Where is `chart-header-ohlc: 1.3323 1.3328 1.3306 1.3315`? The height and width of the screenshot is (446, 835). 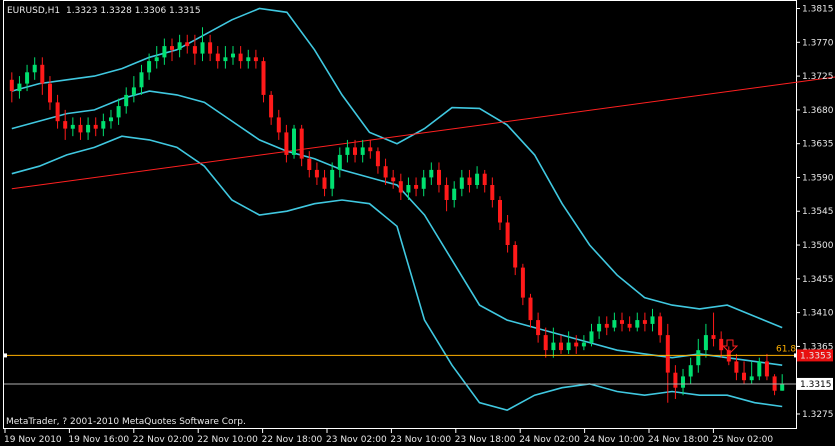 chart-header-ohlc: 1.3323 1.3328 1.3306 1.3315 is located at coordinates (133, 11).